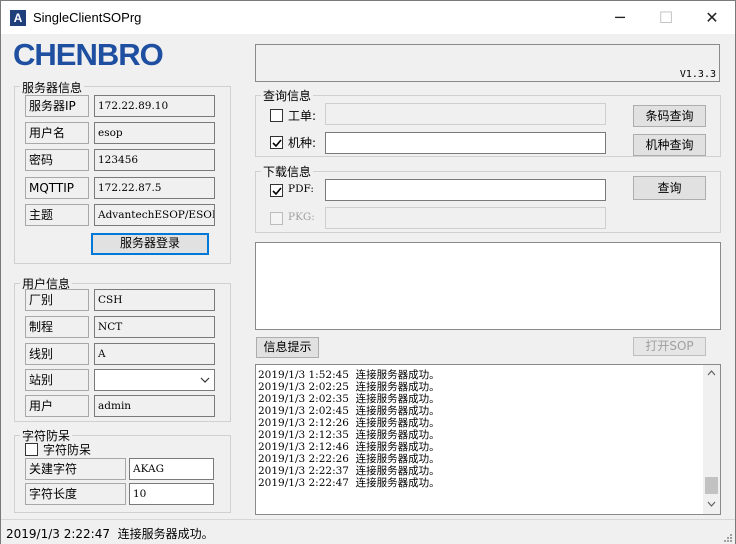 This screenshot has height=544, width=736. Describe the element at coordinates (349, 459) in the screenshot. I see `log-item: 2019/1/3 2:22:26 连接服务器成功。` at that location.